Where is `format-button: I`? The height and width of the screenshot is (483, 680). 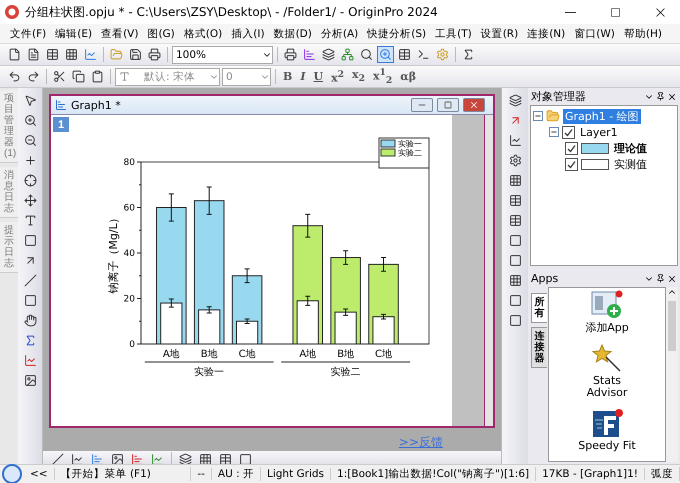
format-button: I is located at coordinates (302, 76).